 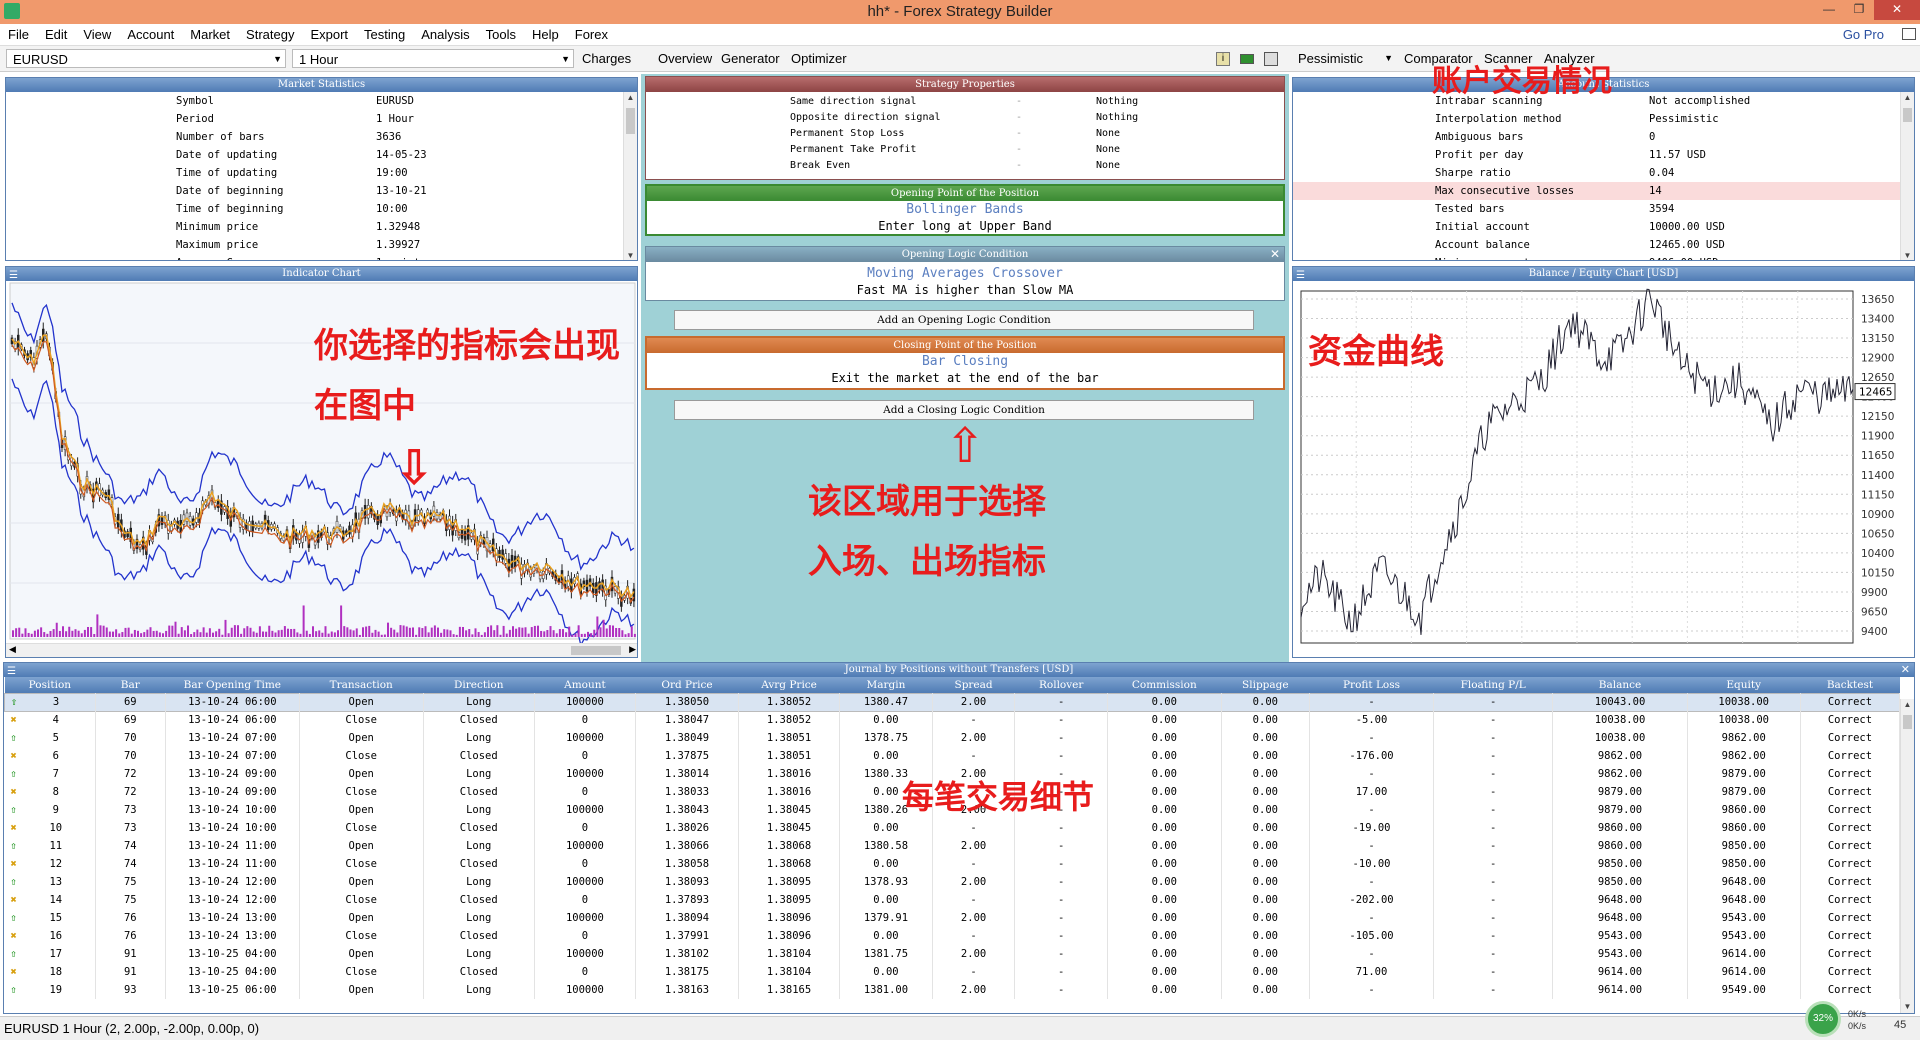 I want to click on column-header: Avrg Price, so click(x=789, y=685).